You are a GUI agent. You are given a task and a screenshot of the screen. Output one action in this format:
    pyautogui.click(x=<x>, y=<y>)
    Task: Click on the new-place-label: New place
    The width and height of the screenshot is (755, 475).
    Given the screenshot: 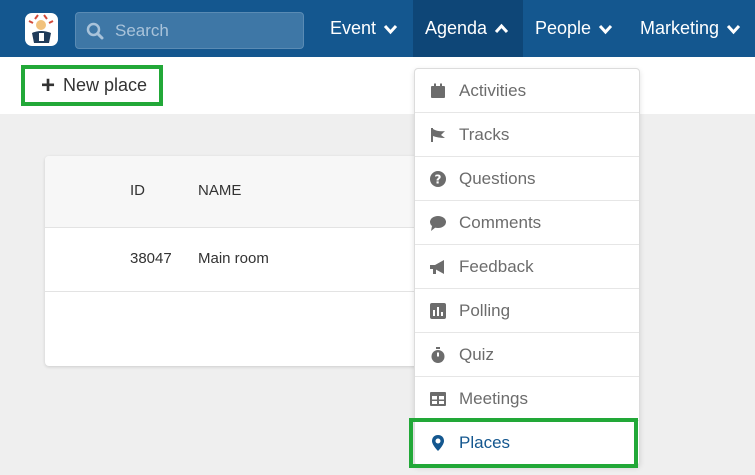 What is the action you would take?
    pyautogui.click(x=105, y=85)
    